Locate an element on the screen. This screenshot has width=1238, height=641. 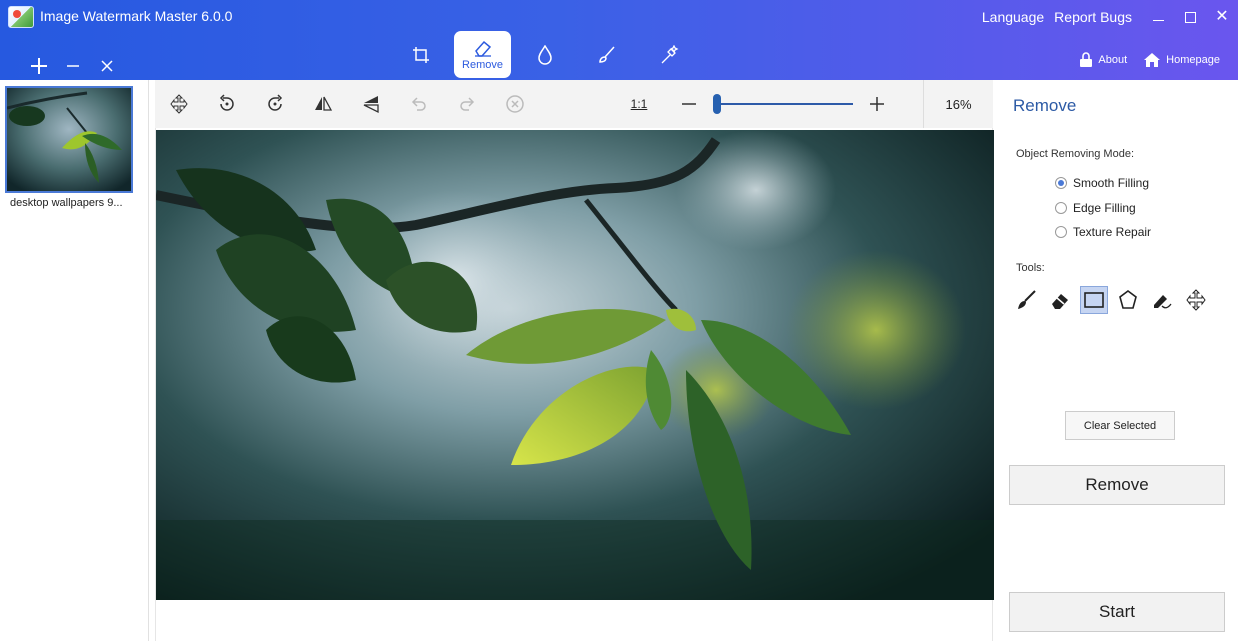
mode-label: Object Removing Mode: is located at coordinates (1075, 154).